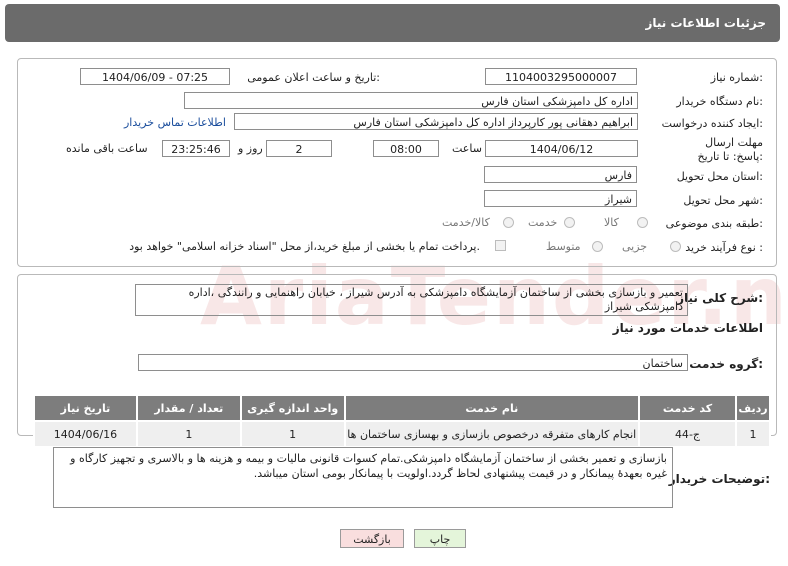  I want to click on buyer-notes-label: توضیحات خریدار:, so click(719, 479).